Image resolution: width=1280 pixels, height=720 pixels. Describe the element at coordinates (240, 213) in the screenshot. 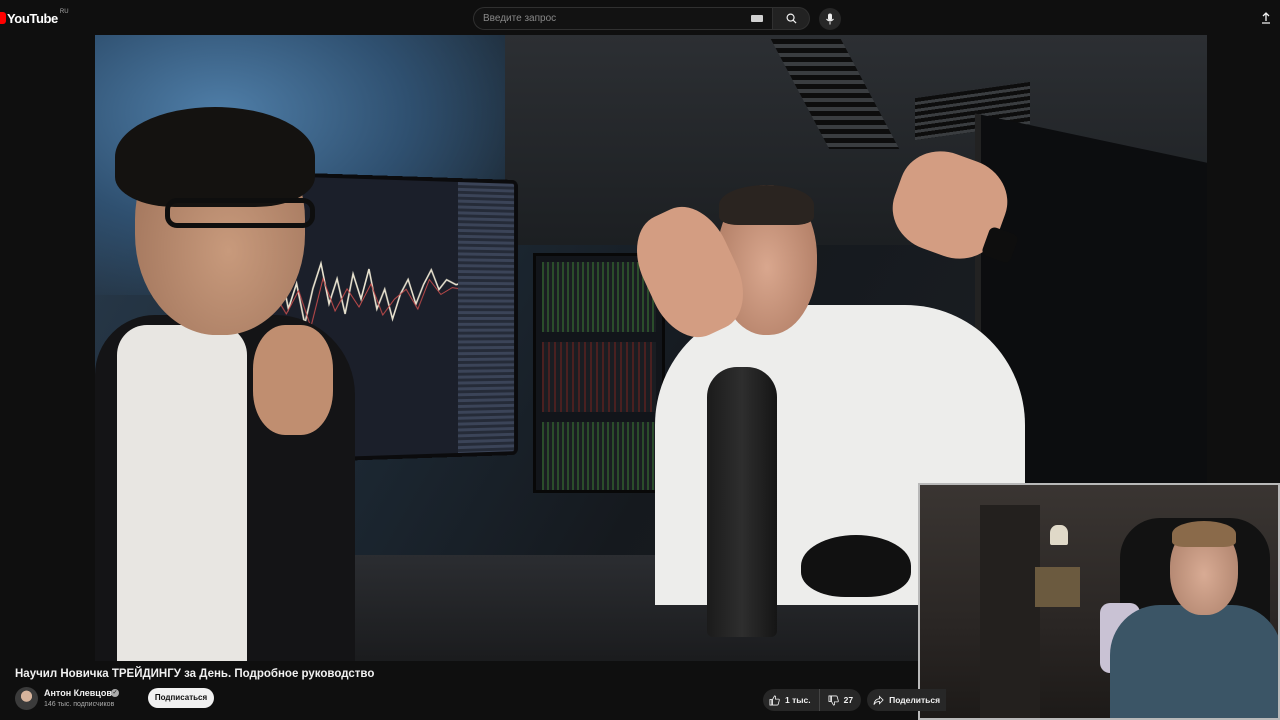

I see `guest-glasses` at that location.